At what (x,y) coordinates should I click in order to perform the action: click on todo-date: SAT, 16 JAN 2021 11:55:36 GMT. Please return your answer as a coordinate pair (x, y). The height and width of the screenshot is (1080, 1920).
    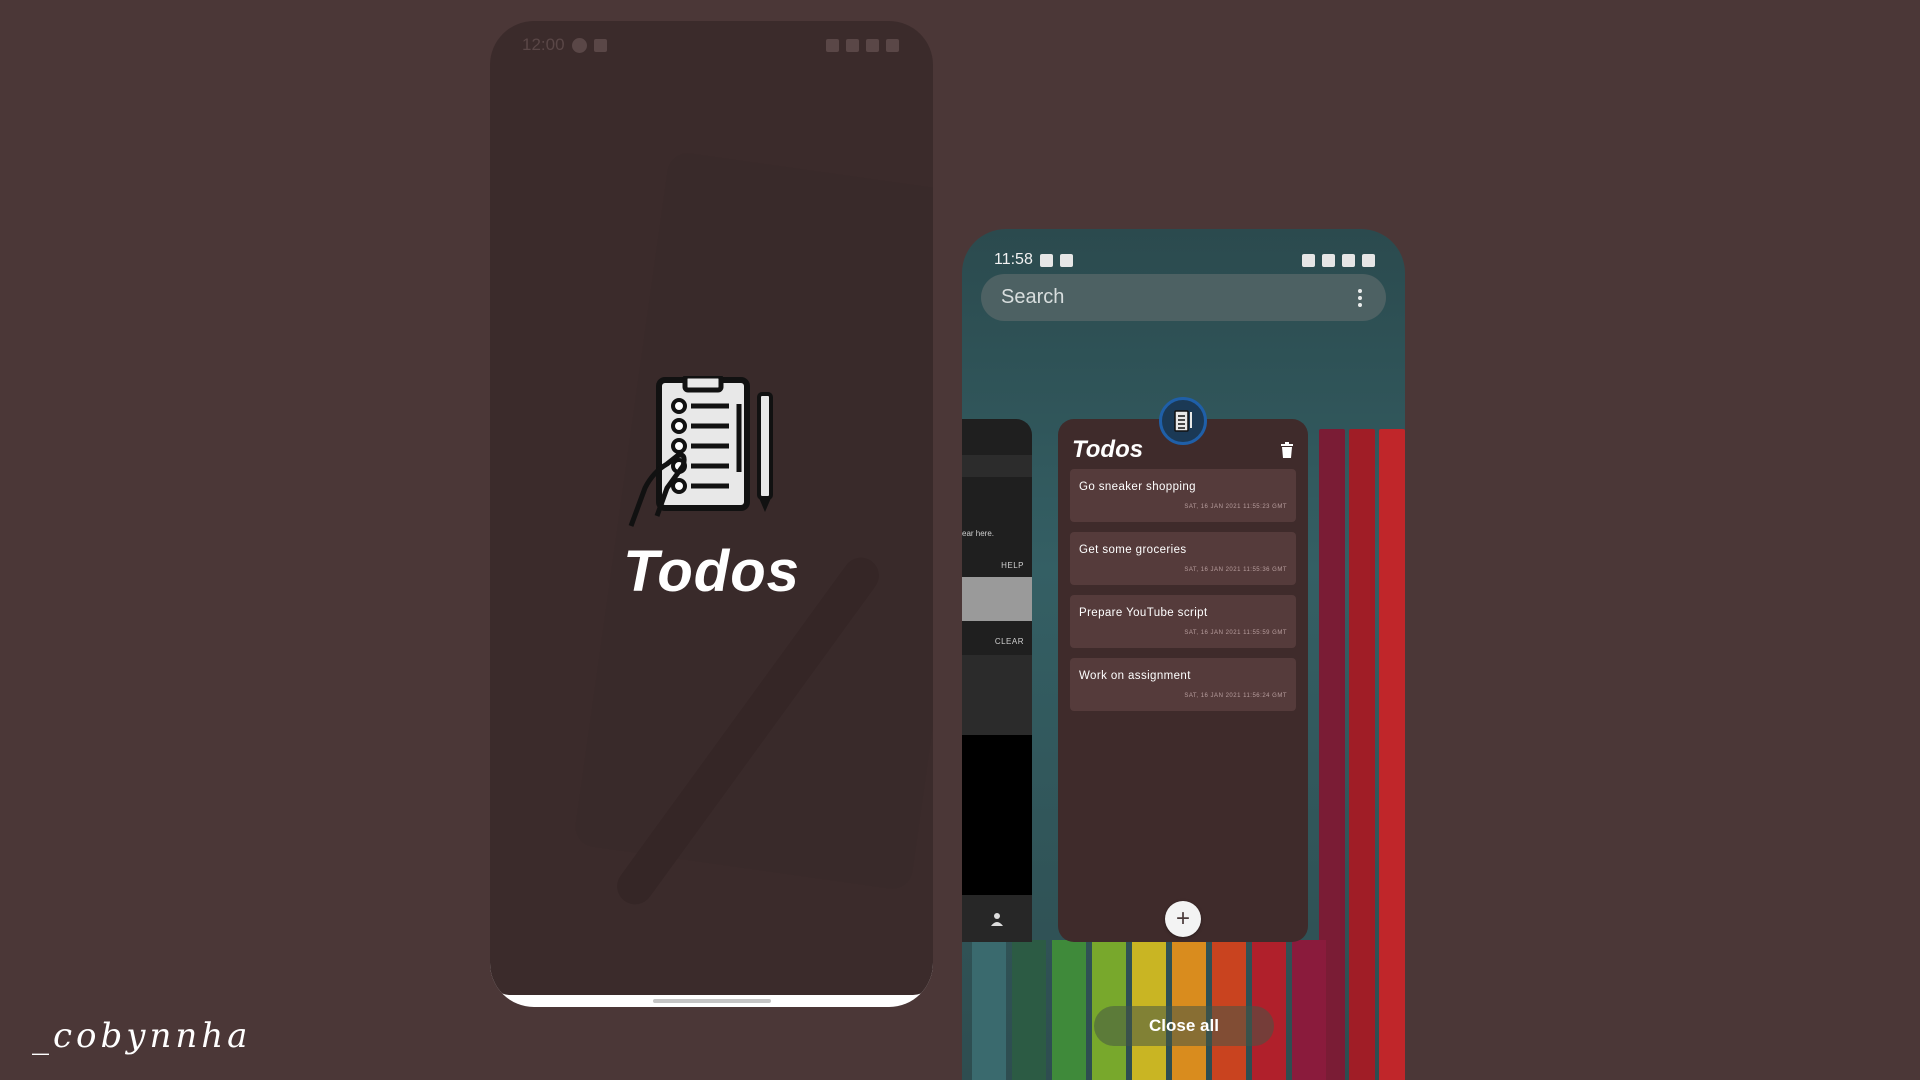
    Looking at the image, I should click on (1235, 570).